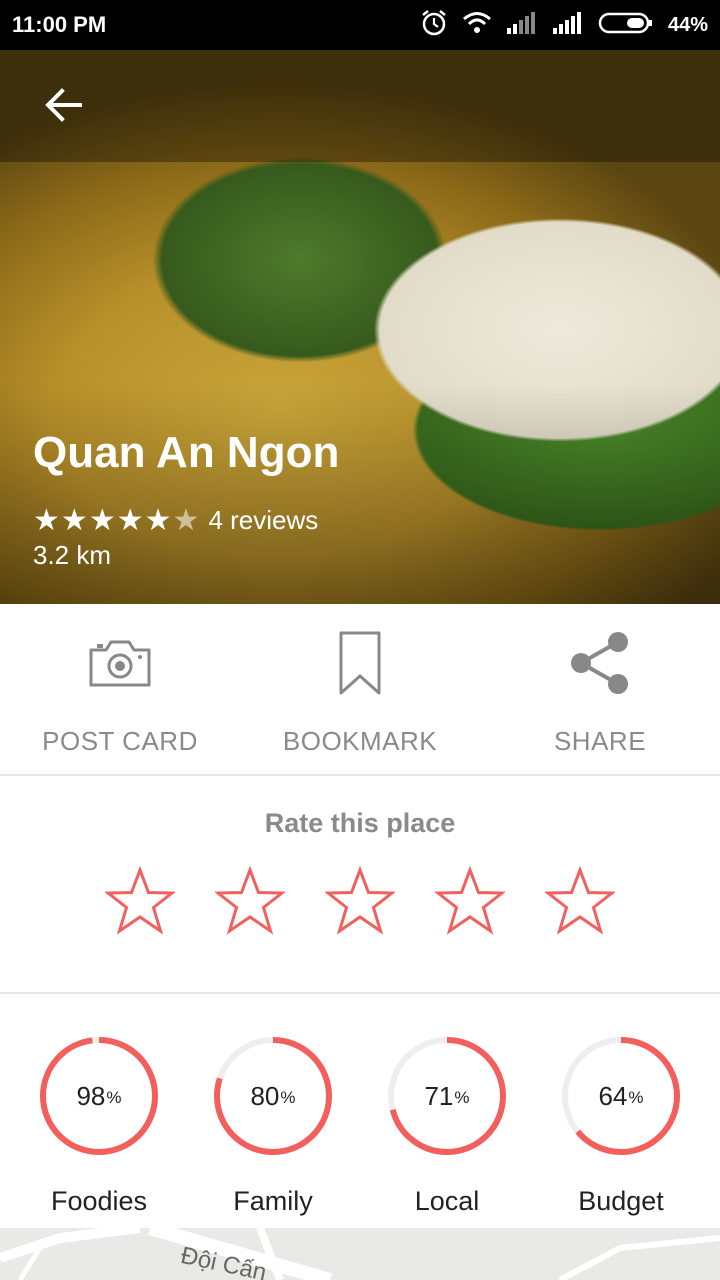 The height and width of the screenshot is (1280, 720). I want to click on map-preview: Đội Cấn, so click(360, 1254).